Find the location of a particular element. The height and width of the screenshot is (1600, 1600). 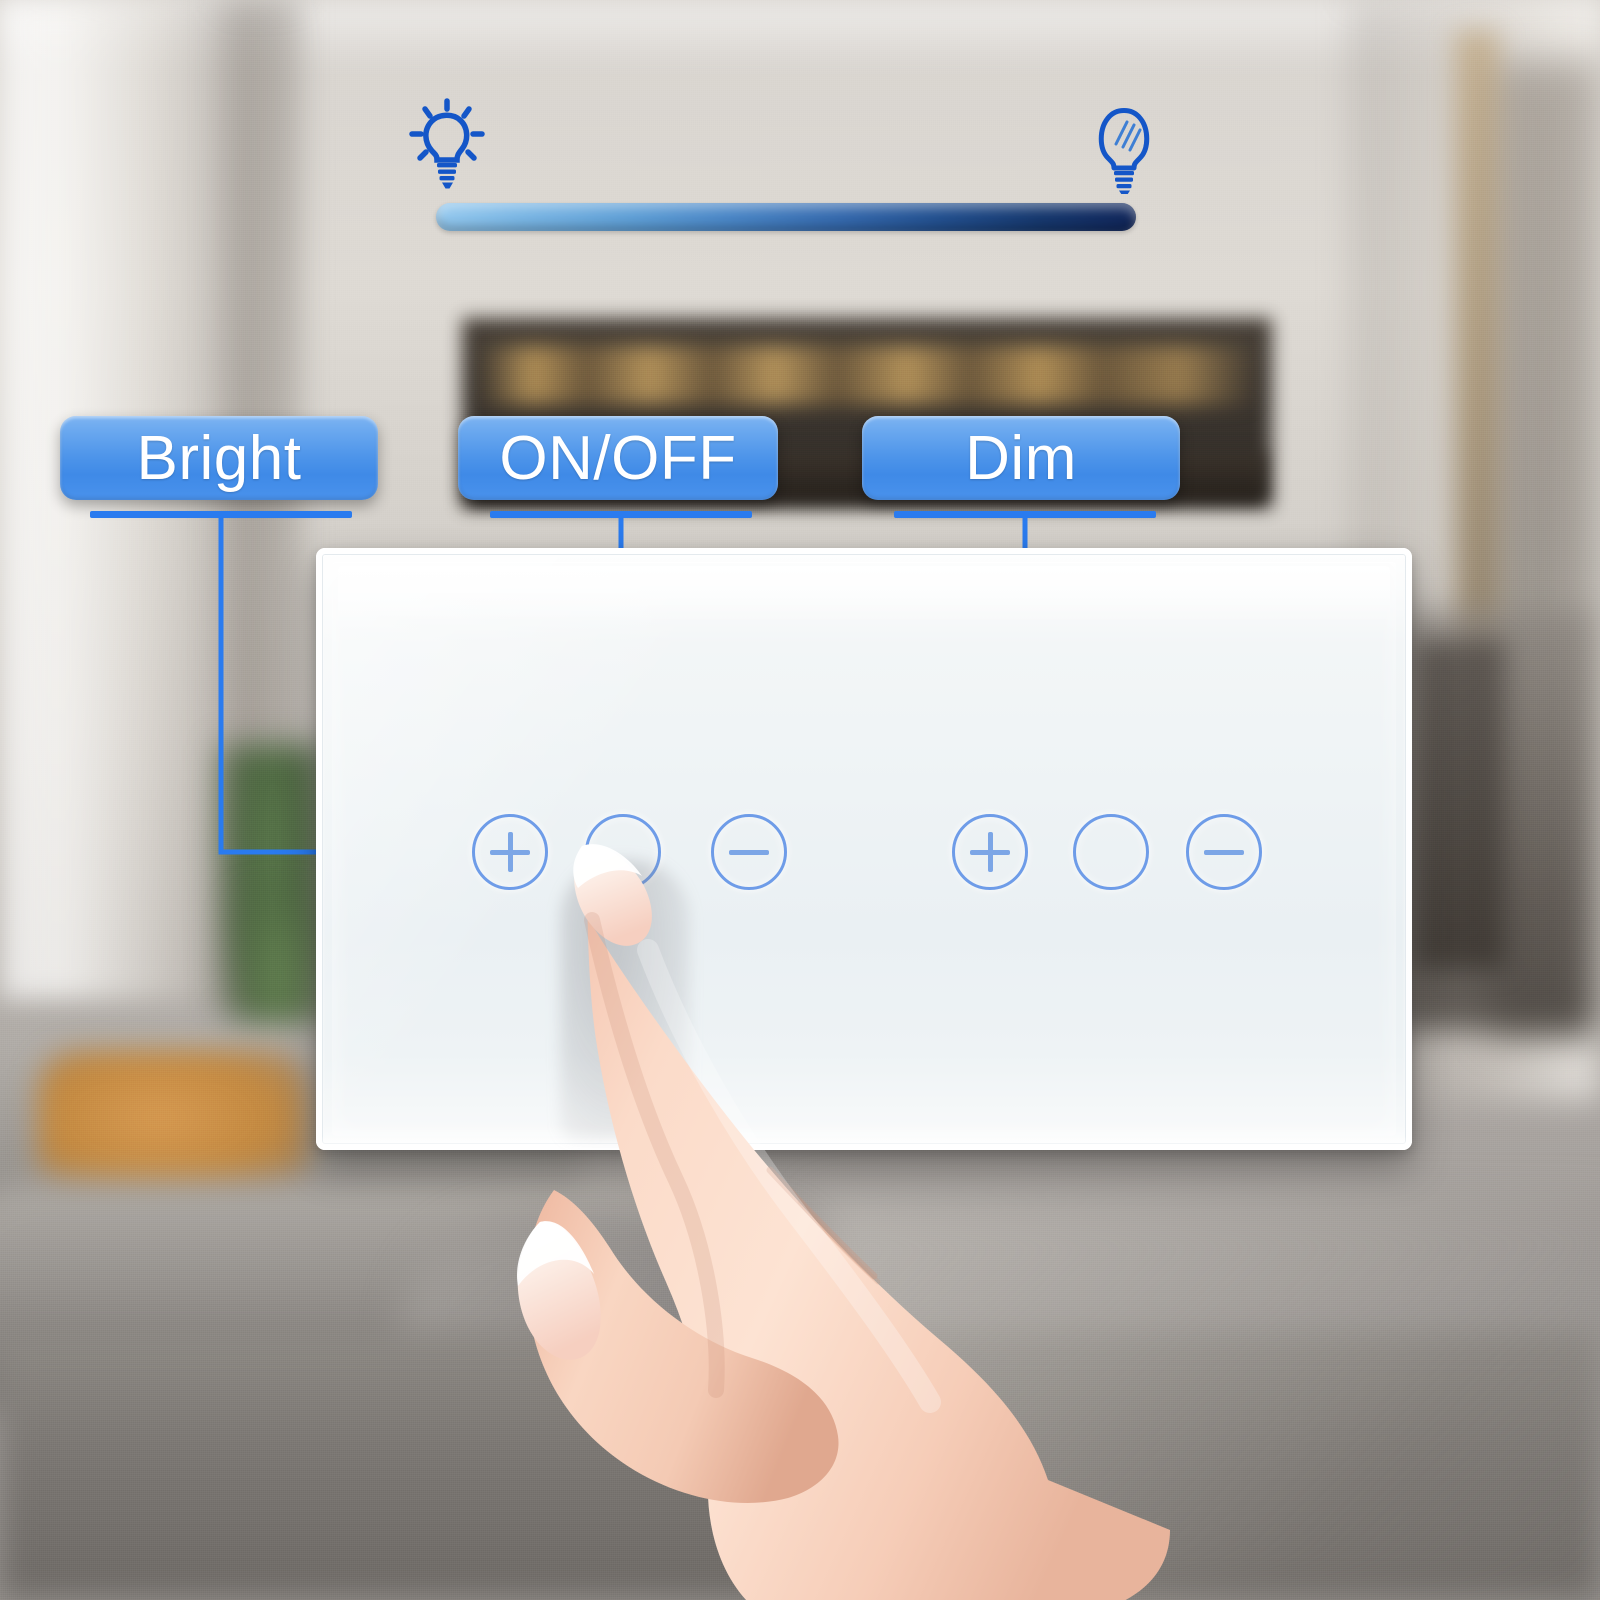

panel-top-gloss is located at coordinates (864, 595).